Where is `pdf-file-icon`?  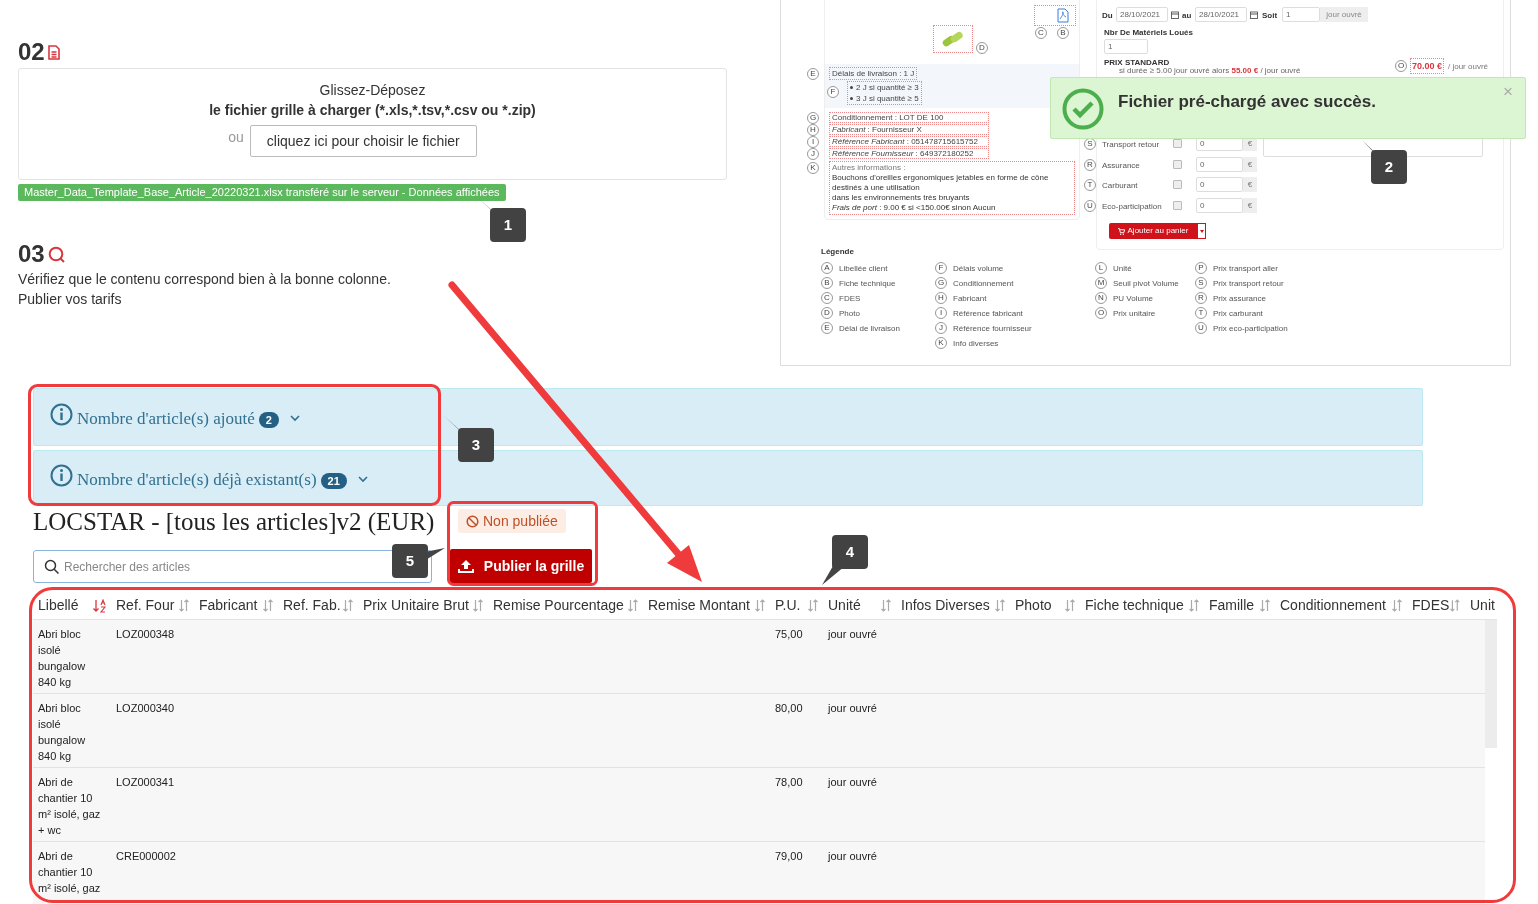 pdf-file-icon is located at coordinates (1063, 15).